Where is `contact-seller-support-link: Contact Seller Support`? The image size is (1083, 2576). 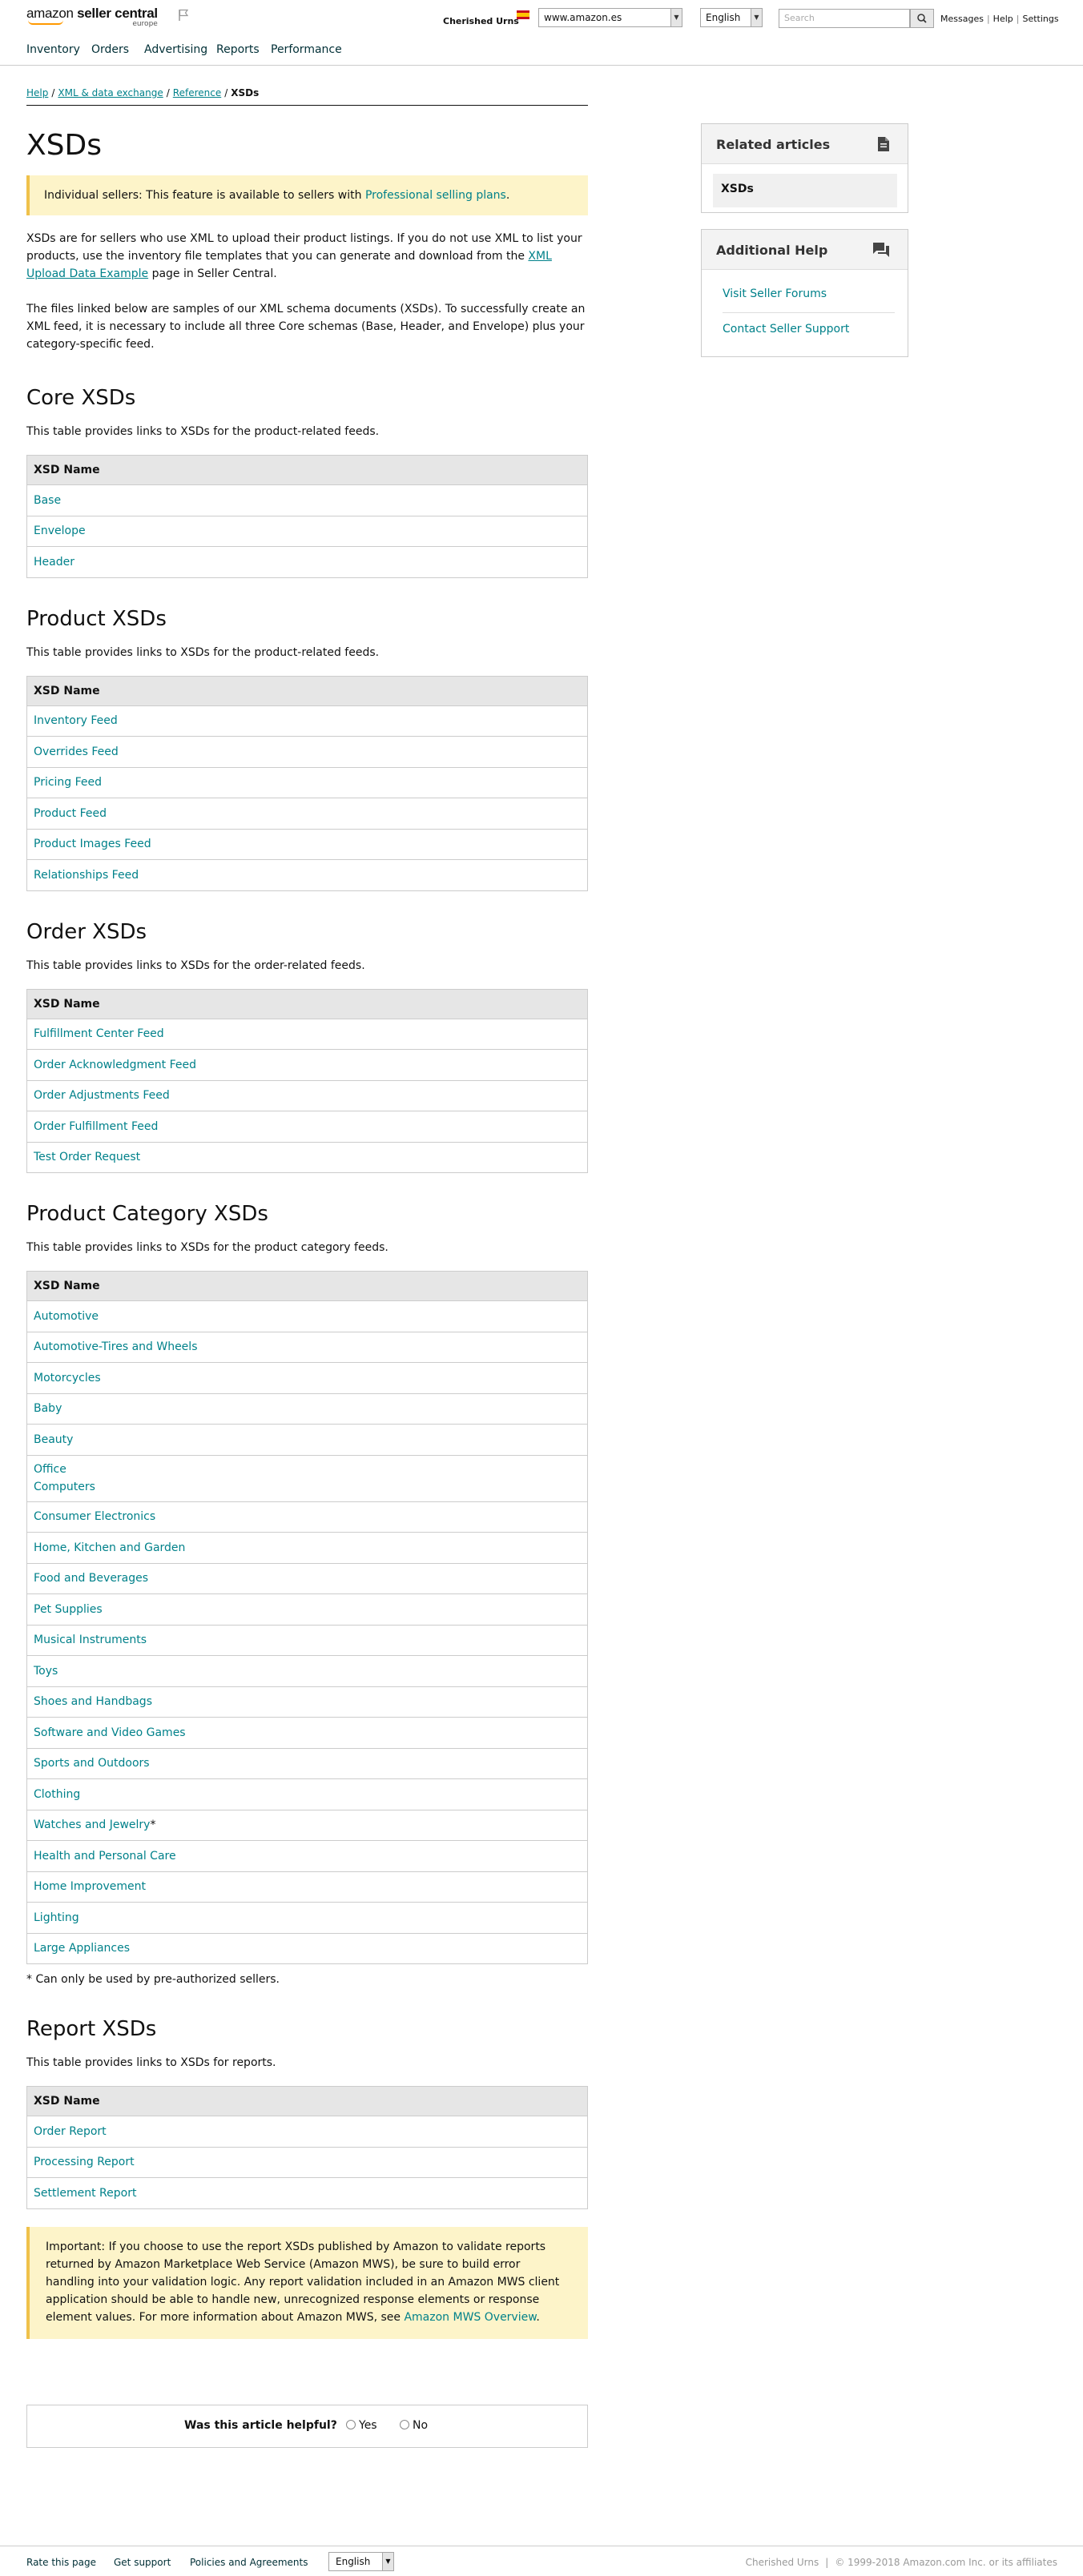 contact-seller-support-link: Contact Seller Support is located at coordinates (786, 329).